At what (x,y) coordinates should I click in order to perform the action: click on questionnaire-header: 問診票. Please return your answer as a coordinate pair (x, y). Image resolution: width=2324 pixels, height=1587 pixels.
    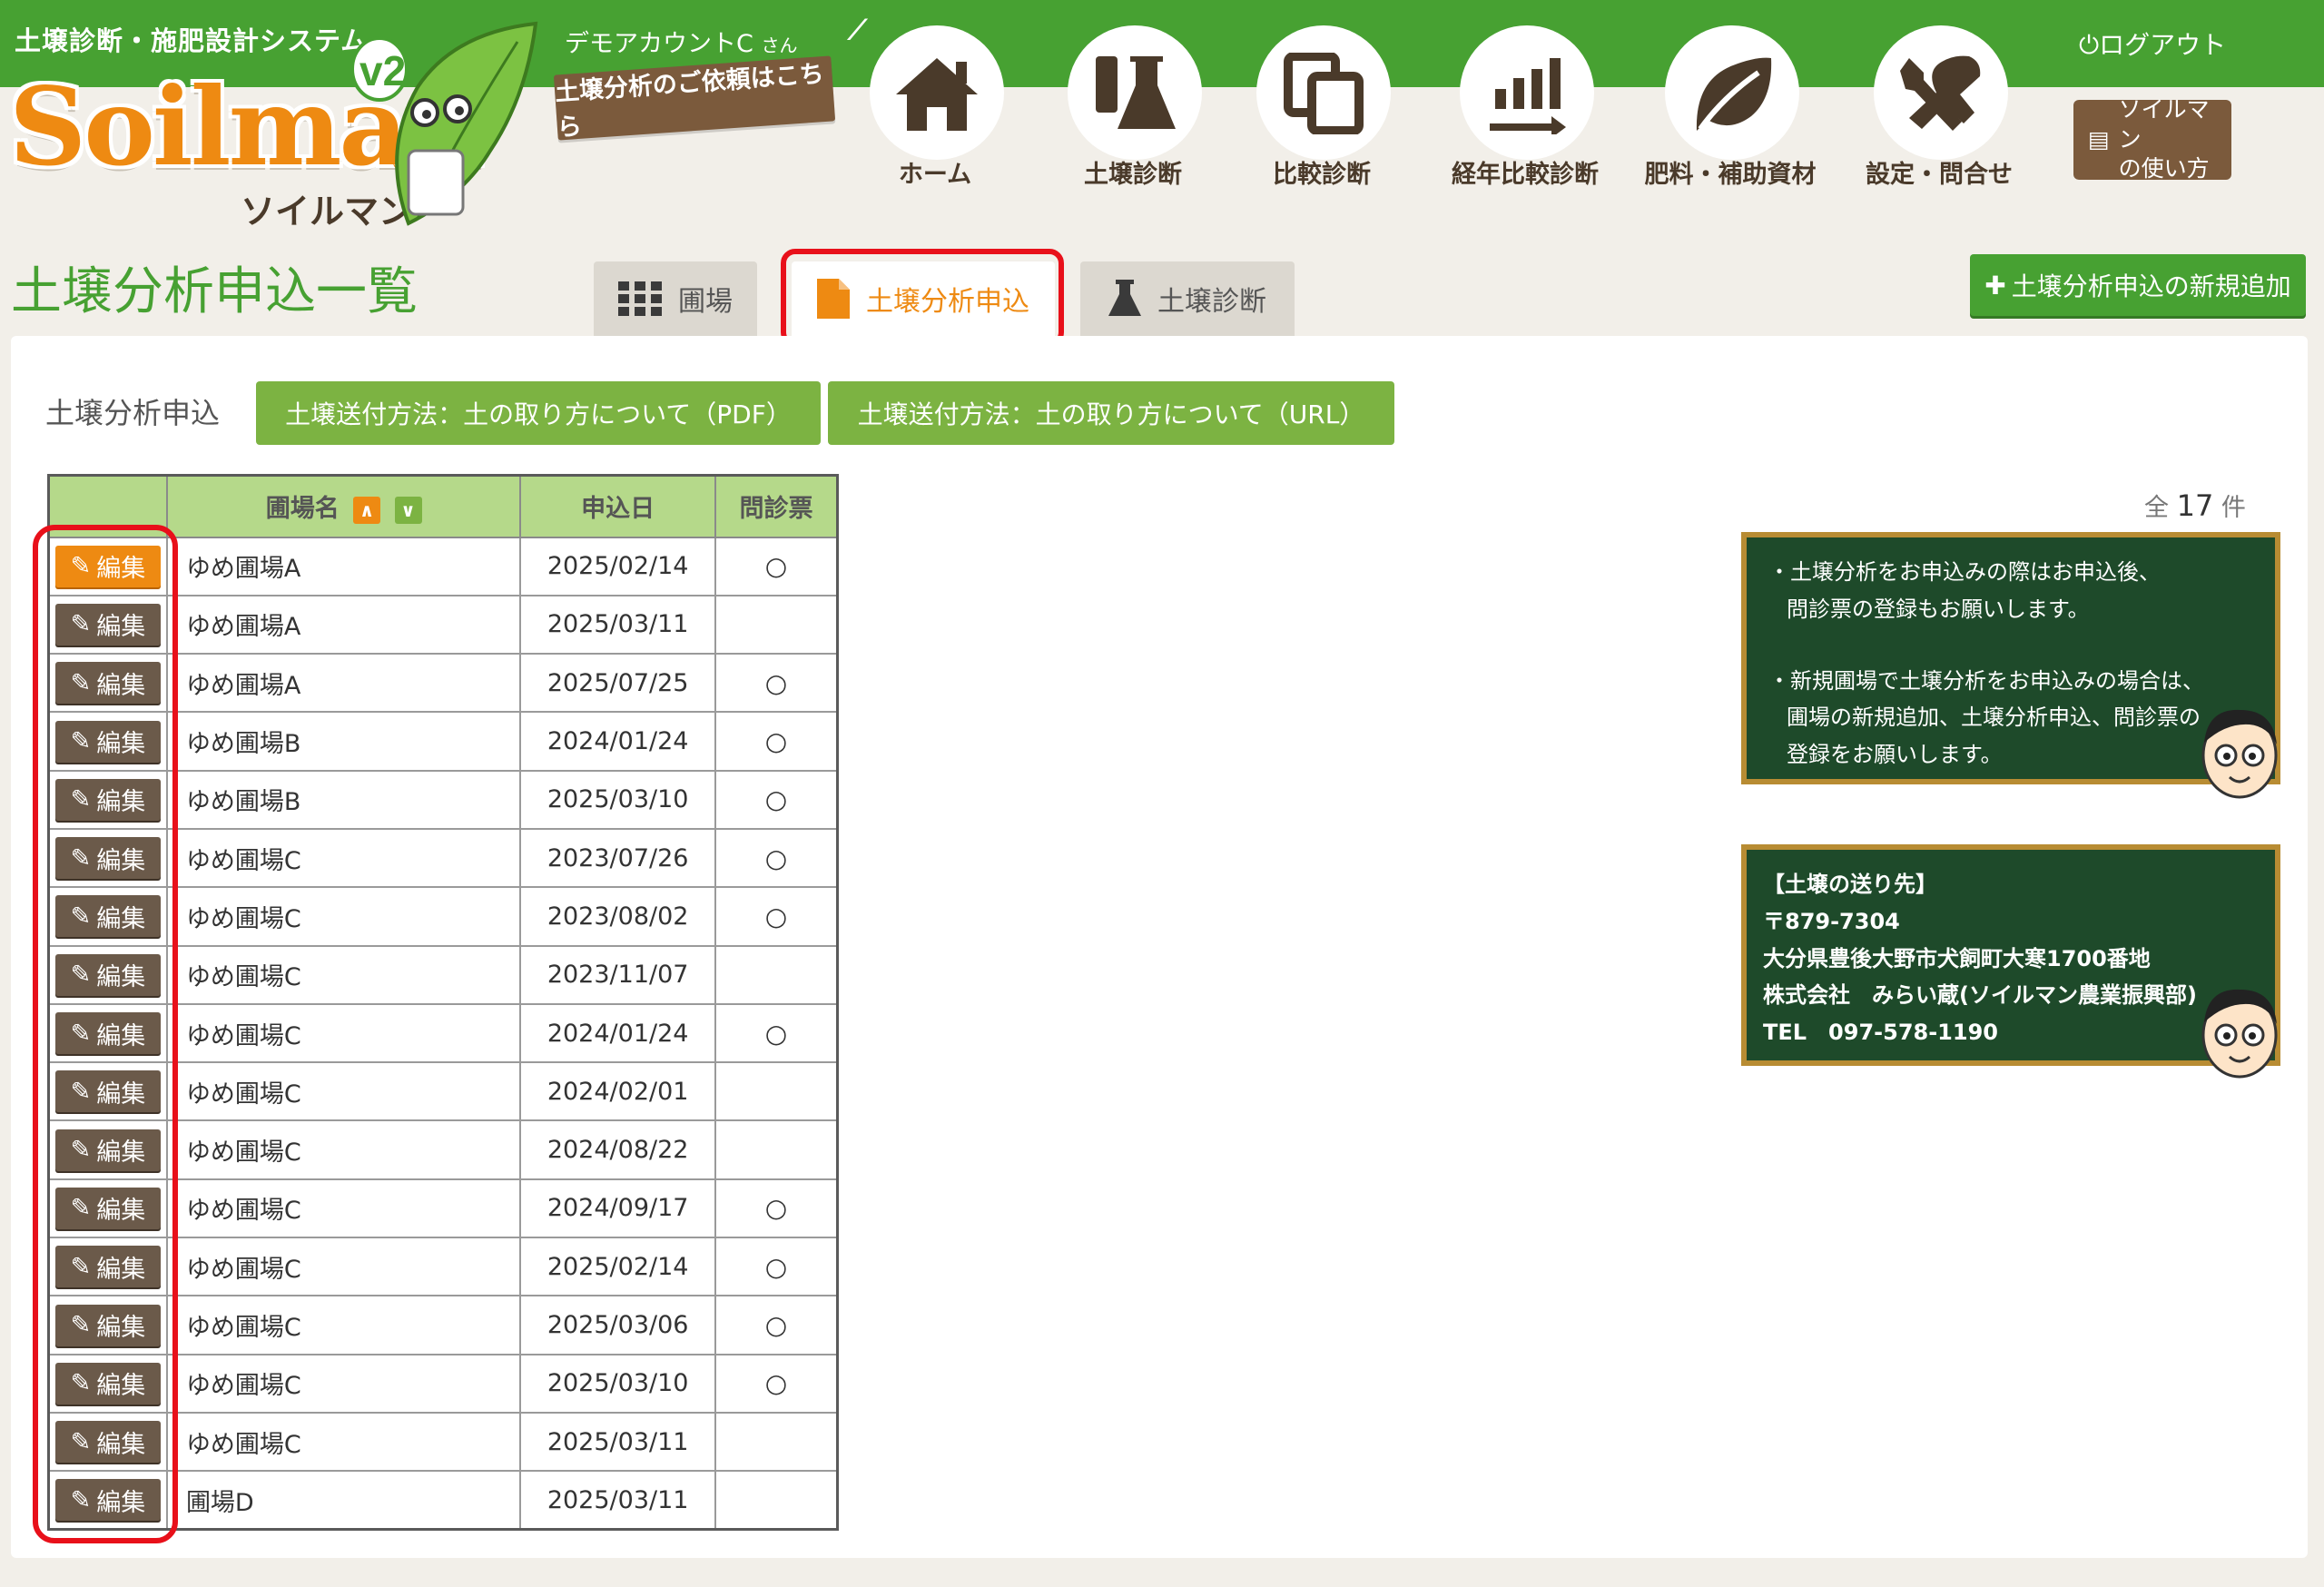
    Looking at the image, I should click on (776, 506).